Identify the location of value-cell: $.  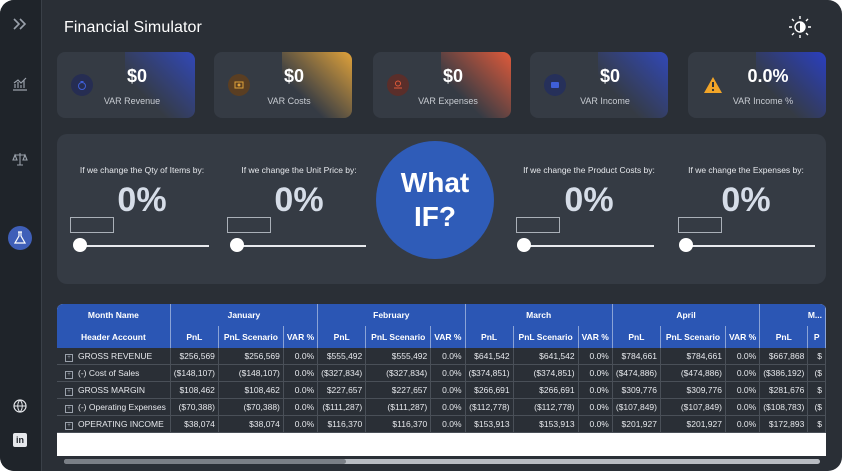
(816, 356).